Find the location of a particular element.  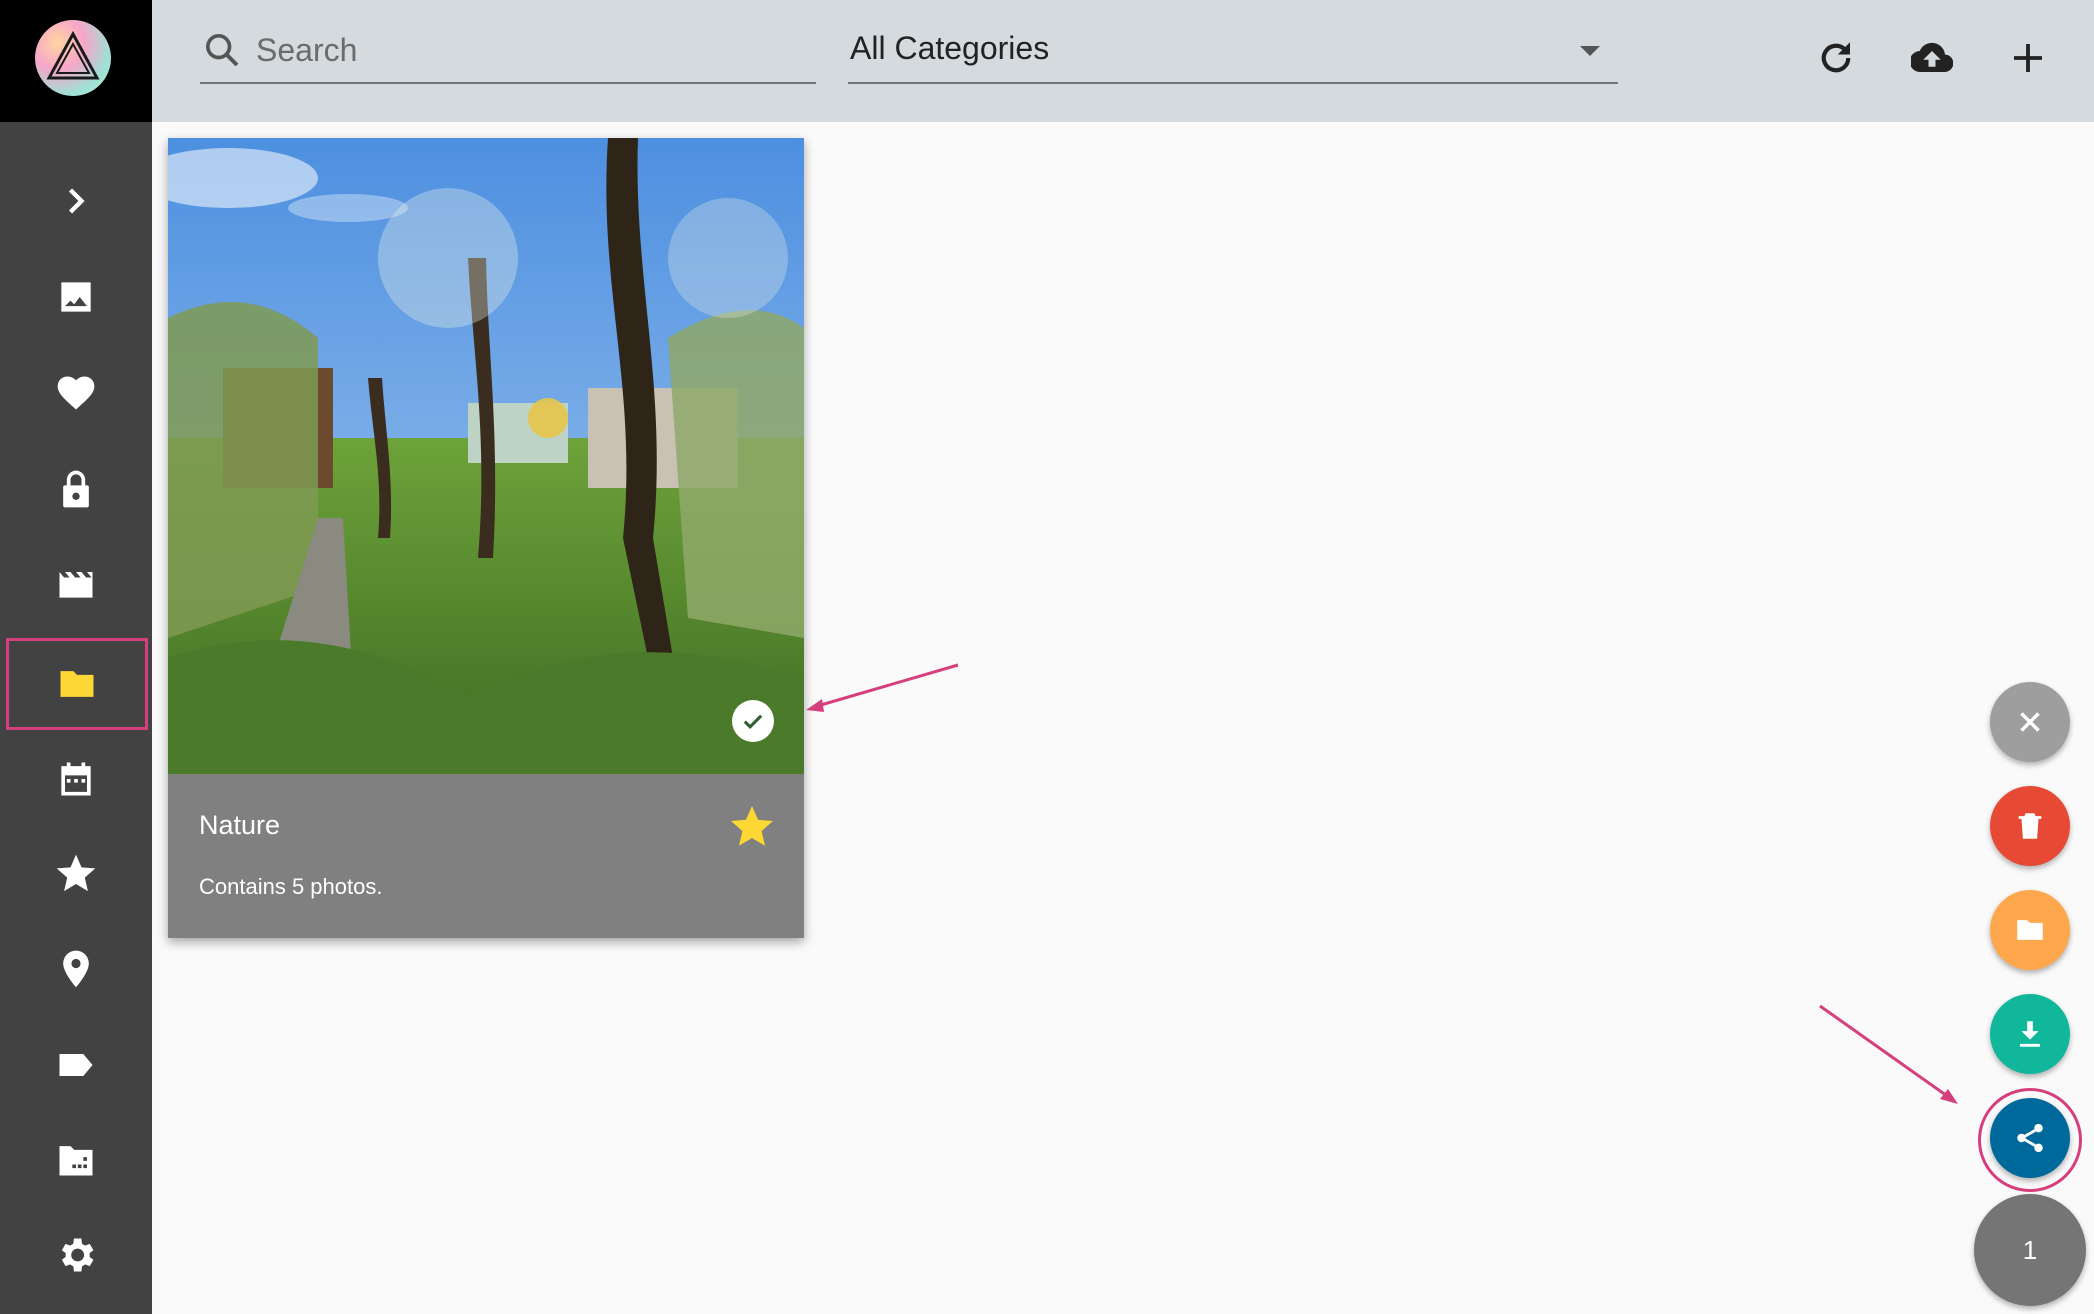

sidebar-item-moments is located at coordinates (76, 873).